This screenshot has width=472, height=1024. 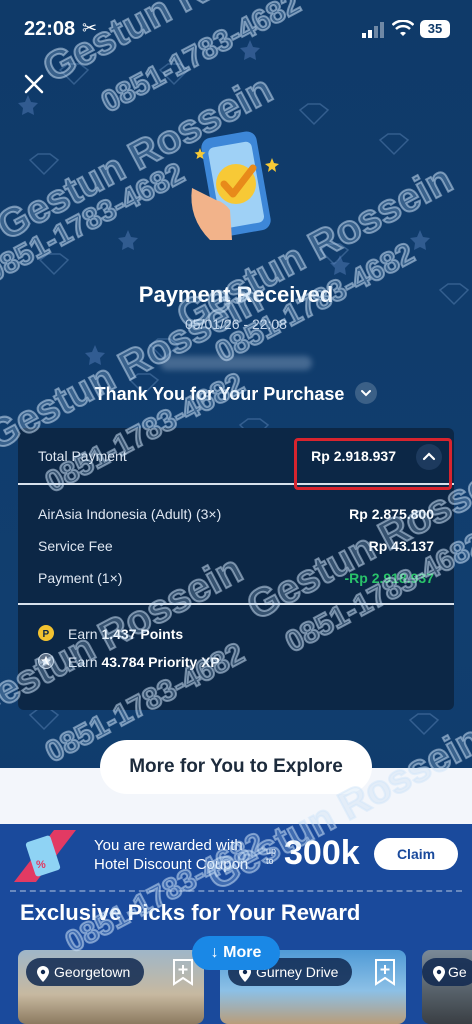 What do you see at coordinates (45, 856) in the screenshot?
I see `ticket-icon: %` at bounding box center [45, 856].